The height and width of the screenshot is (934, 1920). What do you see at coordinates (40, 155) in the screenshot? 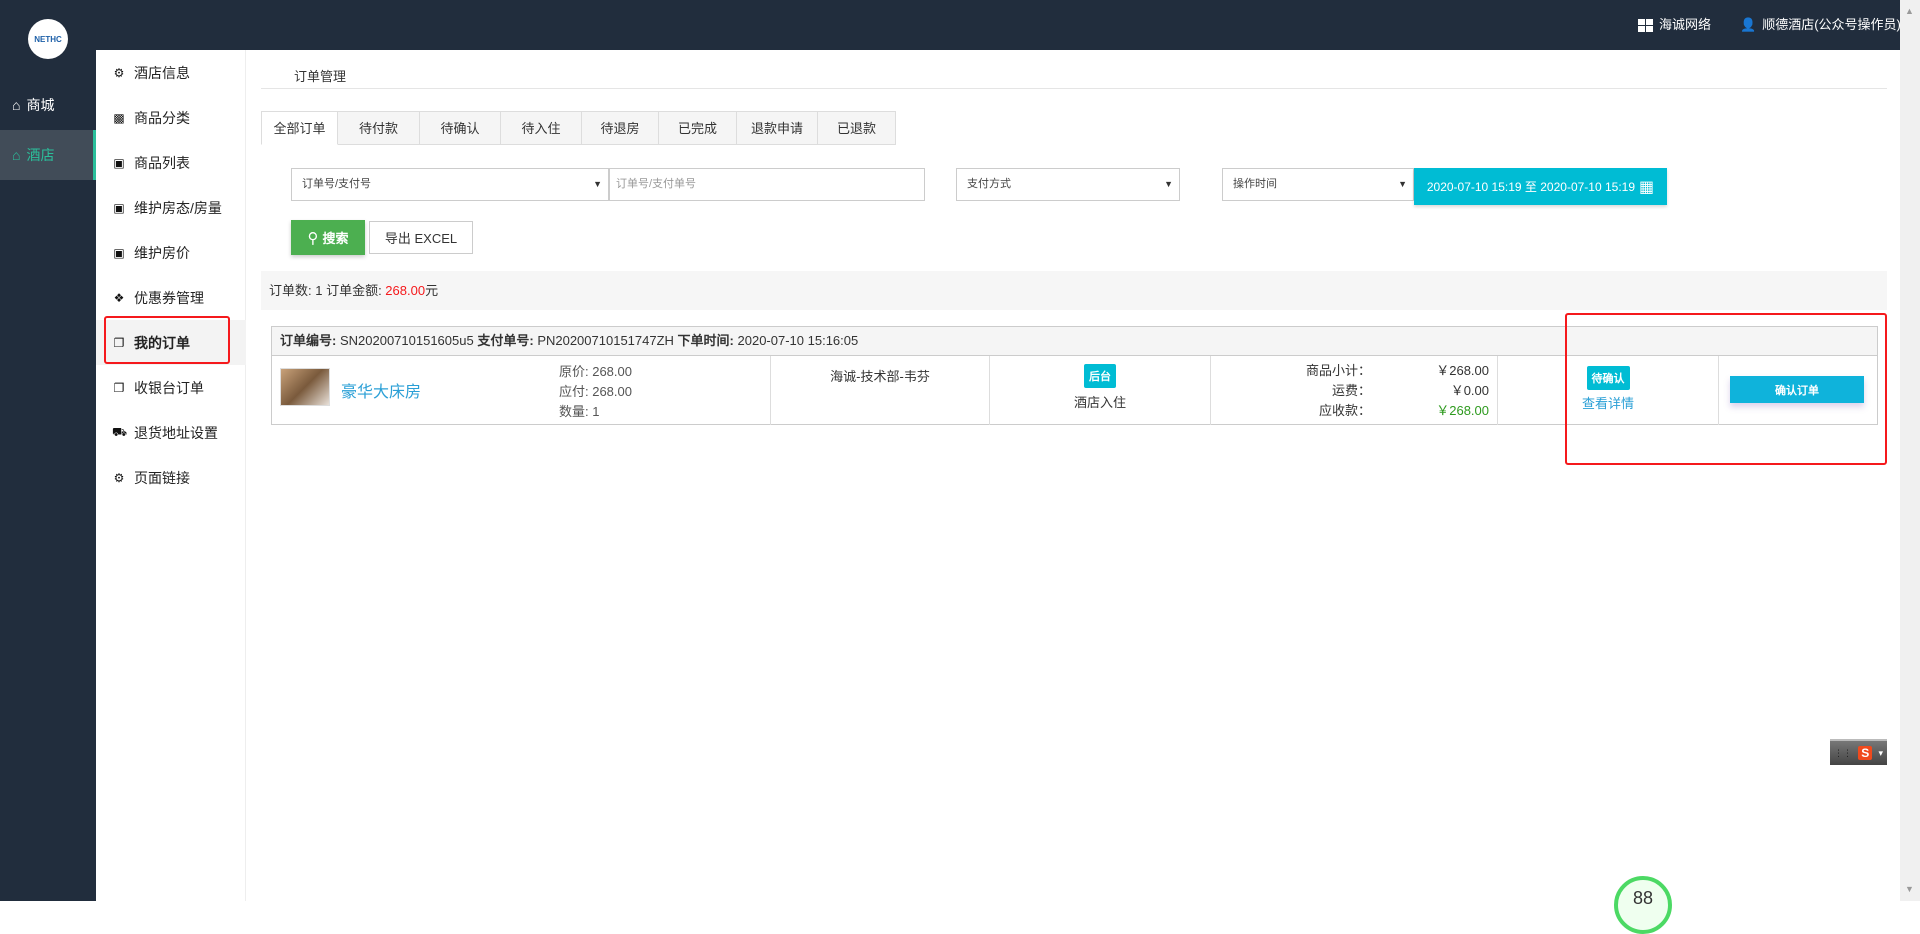
I see `nav-label: 酒店` at bounding box center [40, 155].